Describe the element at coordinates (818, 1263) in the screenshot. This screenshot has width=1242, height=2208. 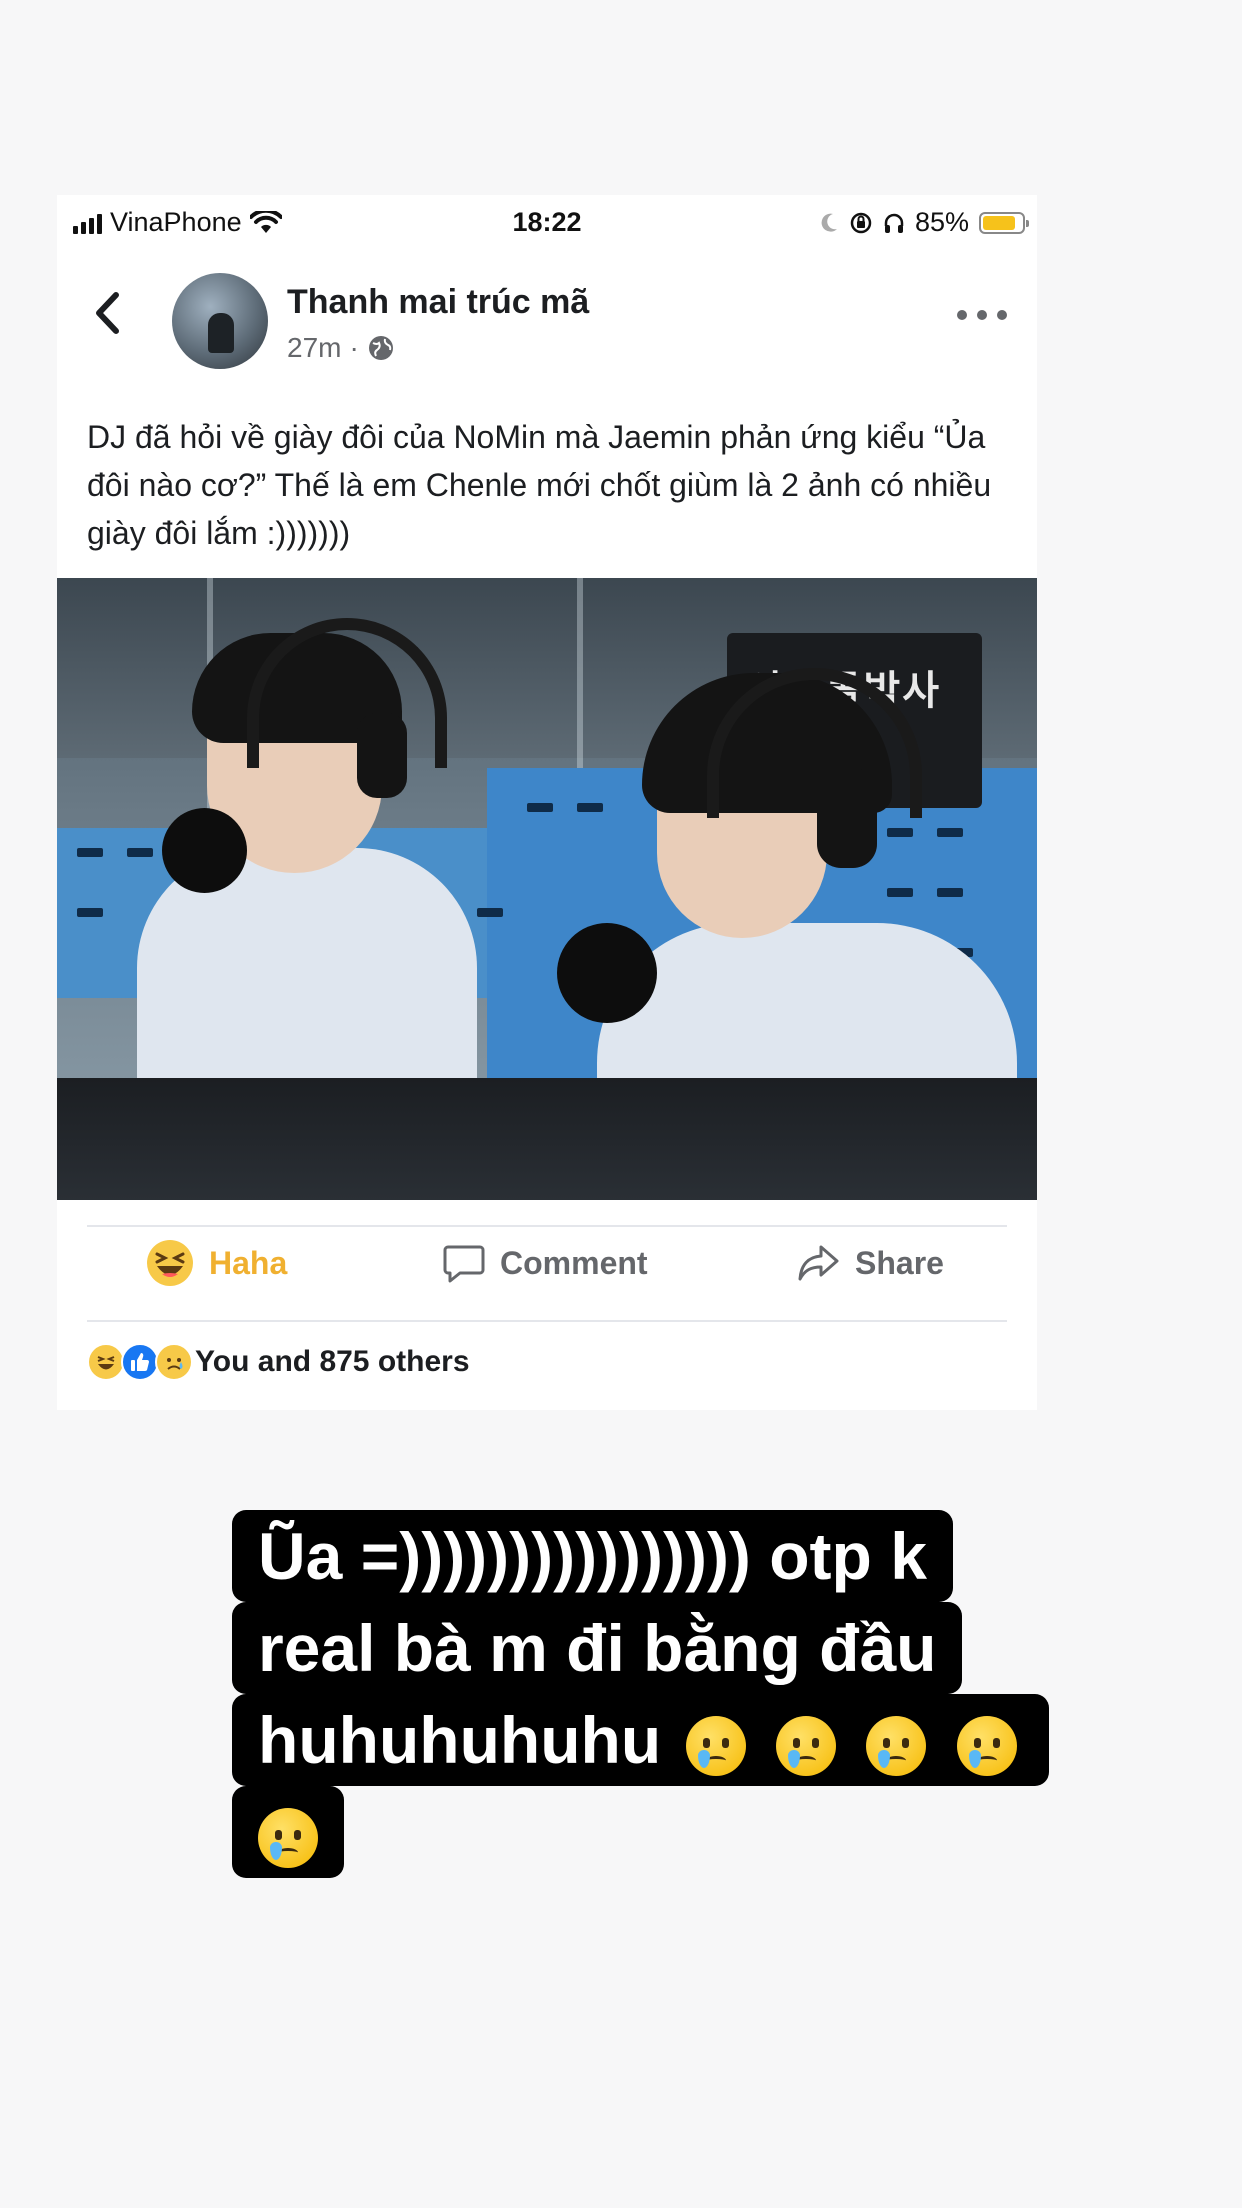
I see `share-icon` at that location.